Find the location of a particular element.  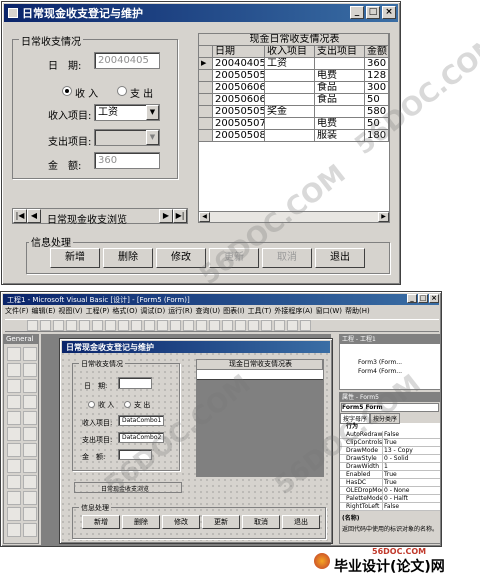

op-button-0: 新增 is located at coordinates (75, 258).